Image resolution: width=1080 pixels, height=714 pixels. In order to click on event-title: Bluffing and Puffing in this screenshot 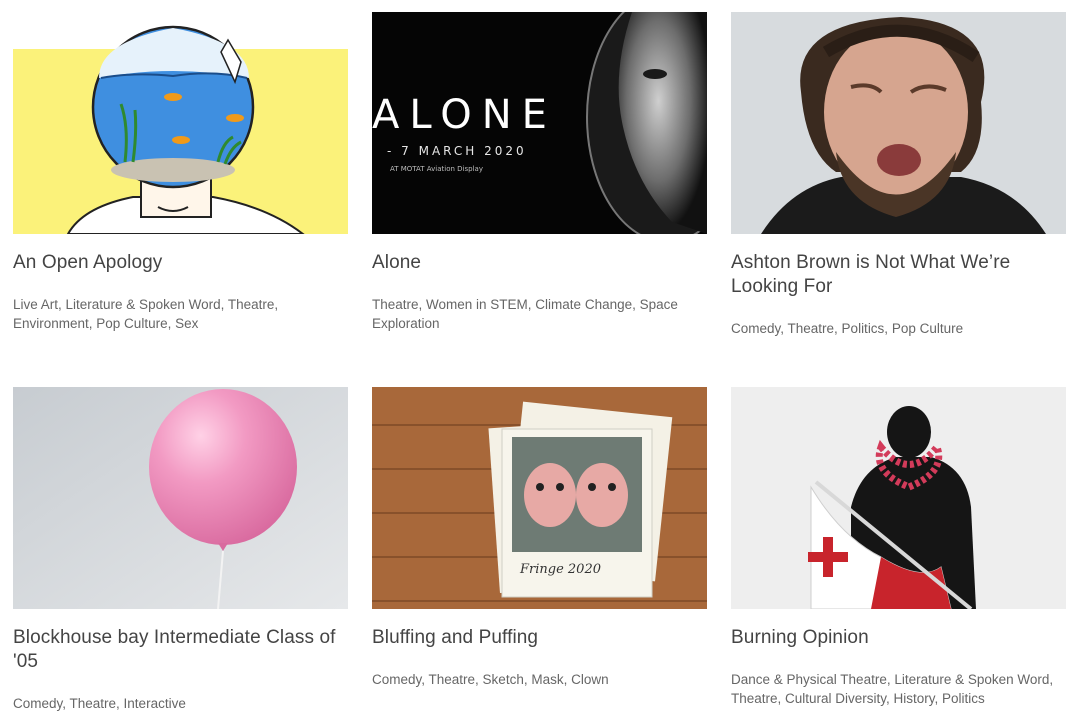, I will do `click(542, 638)`.